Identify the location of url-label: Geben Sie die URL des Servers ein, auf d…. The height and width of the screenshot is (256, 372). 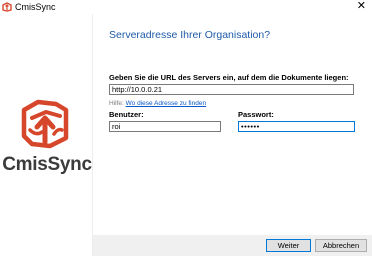
(229, 77).